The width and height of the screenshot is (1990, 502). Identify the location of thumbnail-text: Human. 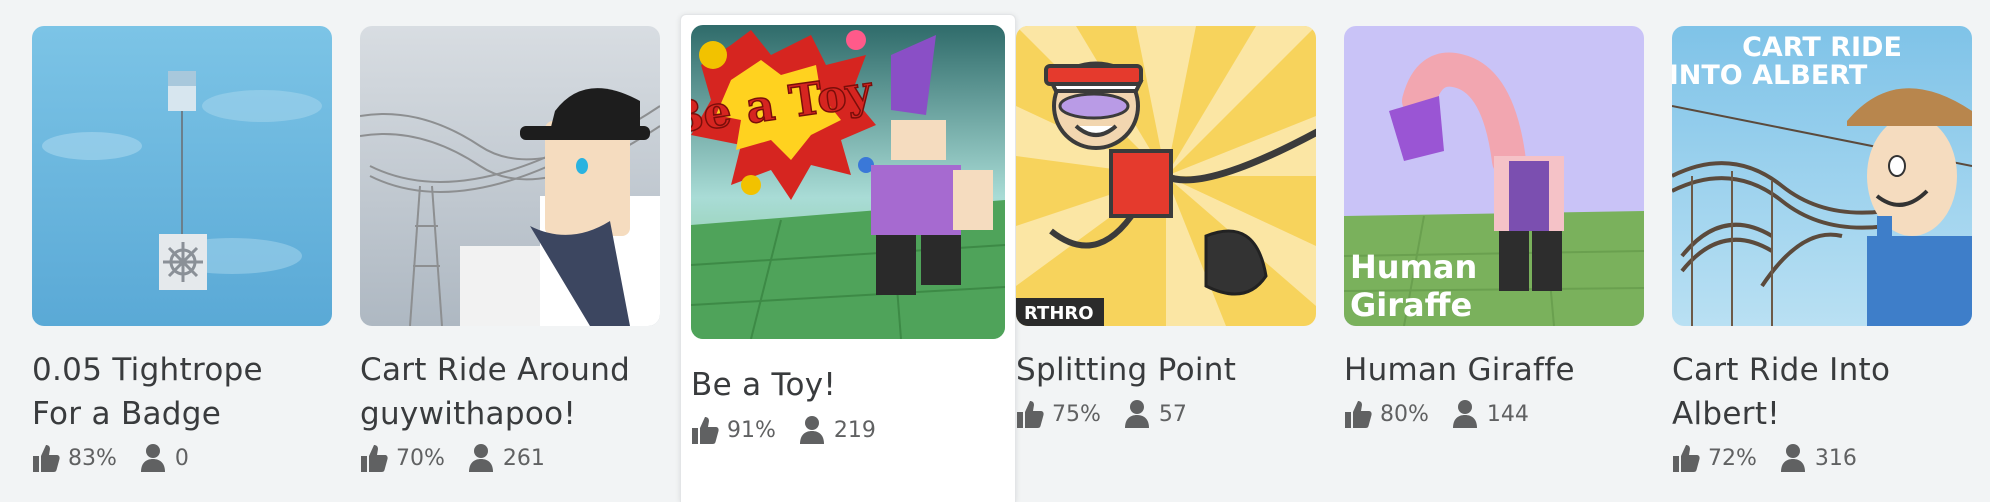
(1413, 267).